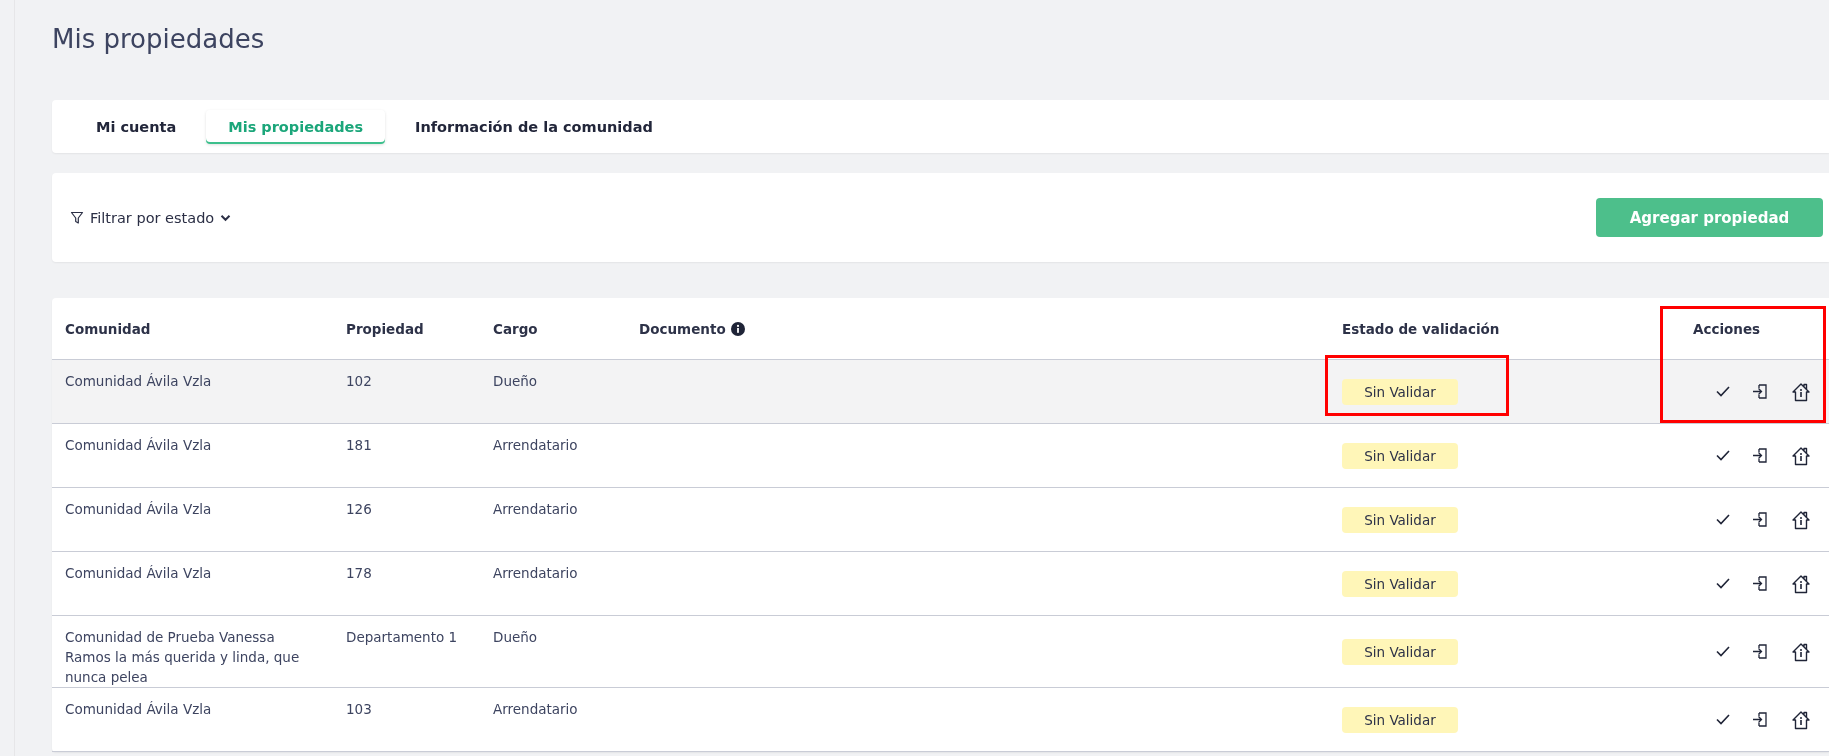 This screenshot has height=756, width=1829. I want to click on table-cell: 103, so click(359, 709).